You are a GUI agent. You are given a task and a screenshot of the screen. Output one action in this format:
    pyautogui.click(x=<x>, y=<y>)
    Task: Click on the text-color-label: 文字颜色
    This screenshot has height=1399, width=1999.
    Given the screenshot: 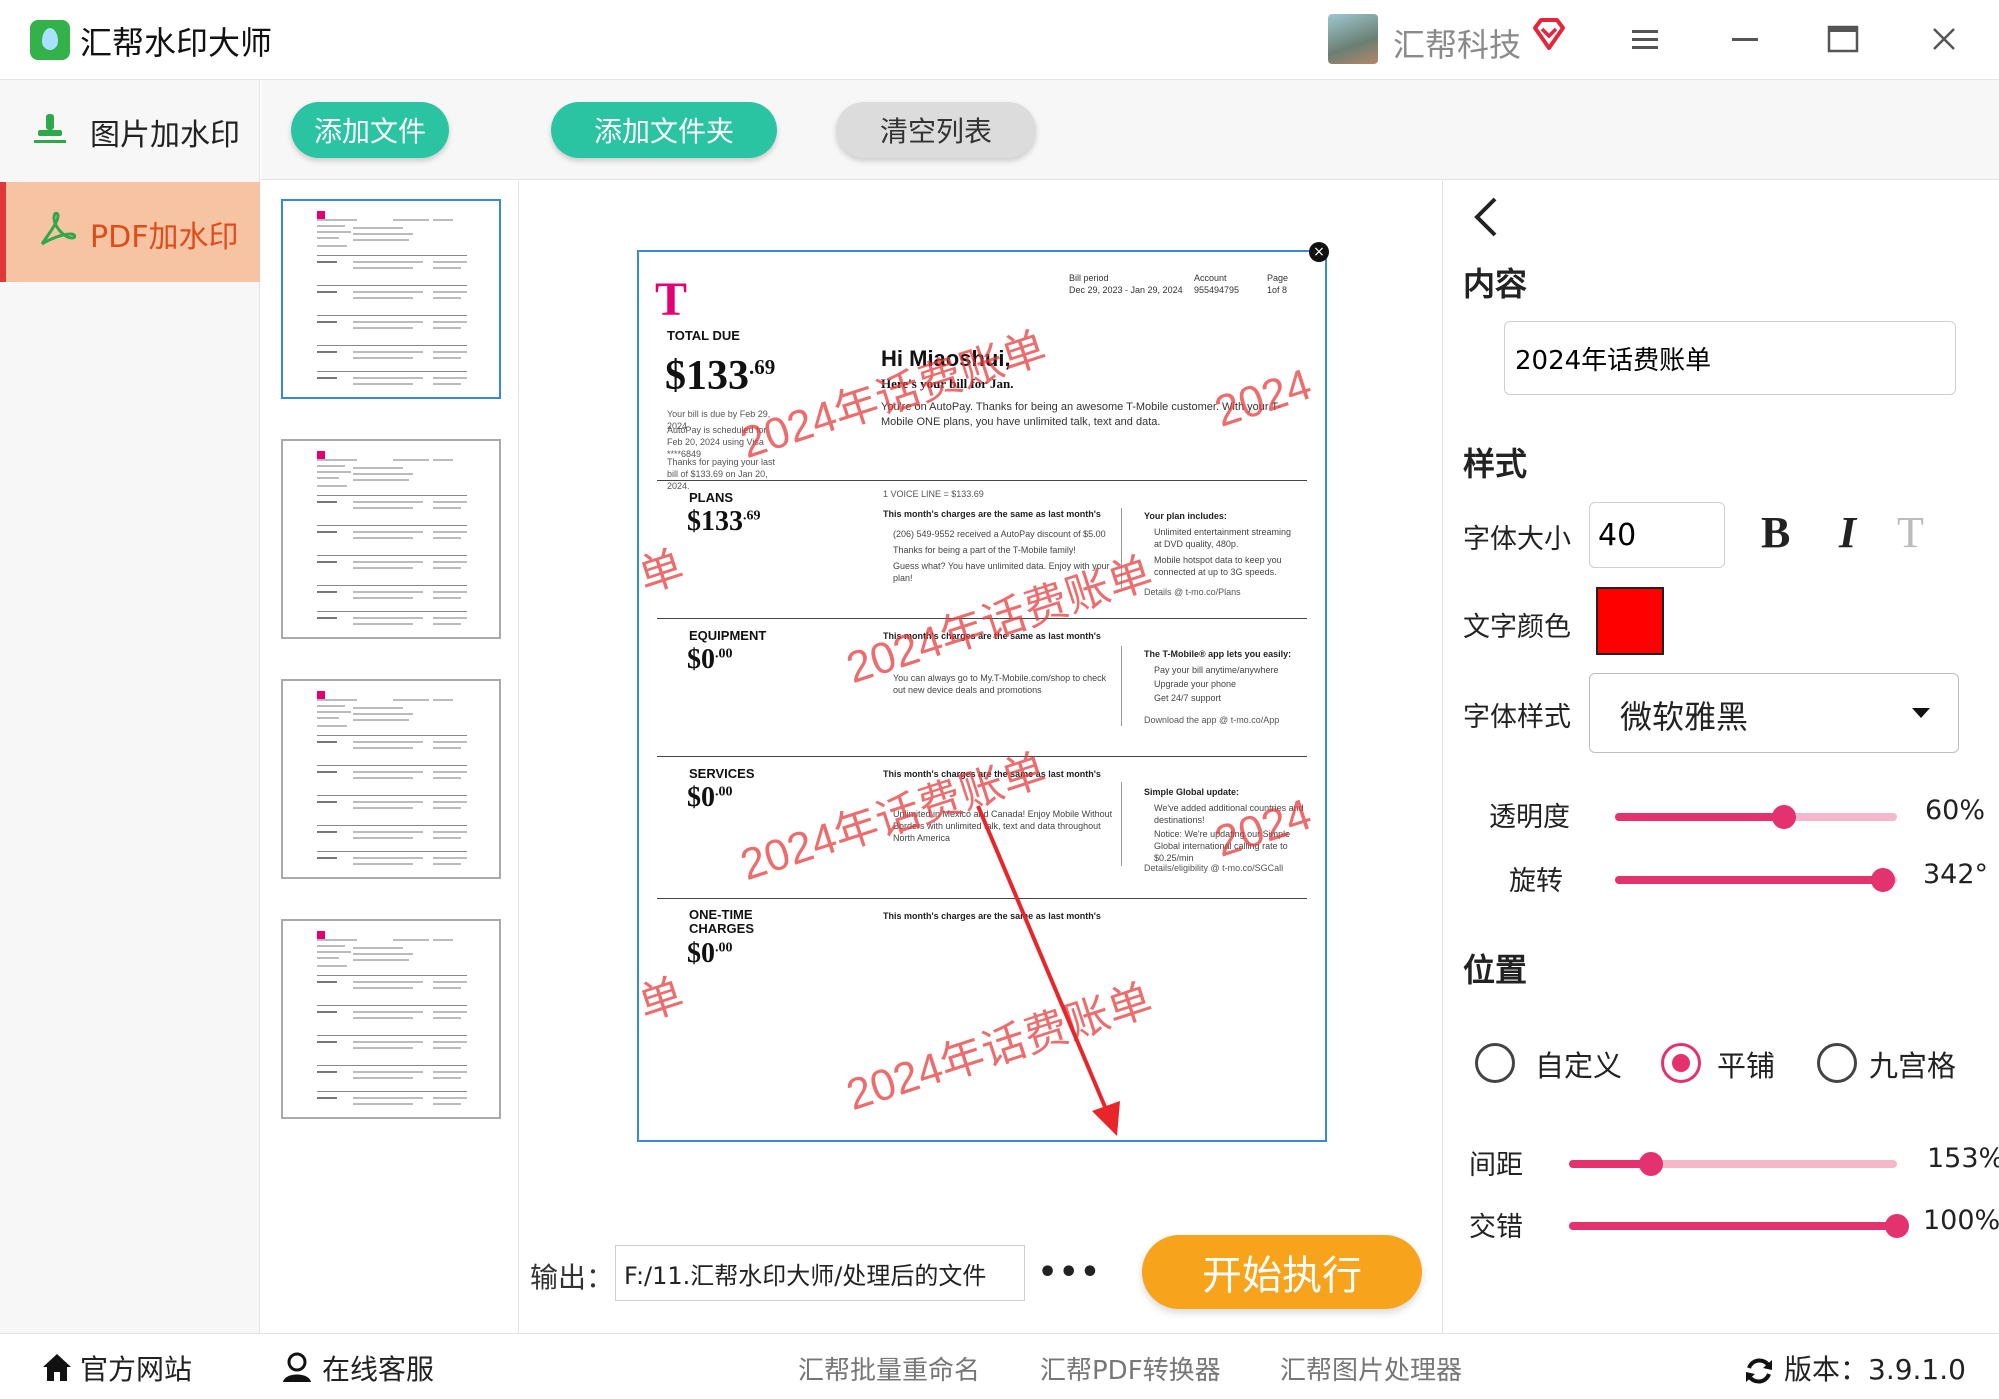 What is the action you would take?
    pyautogui.click(x=1517, y=627)
    